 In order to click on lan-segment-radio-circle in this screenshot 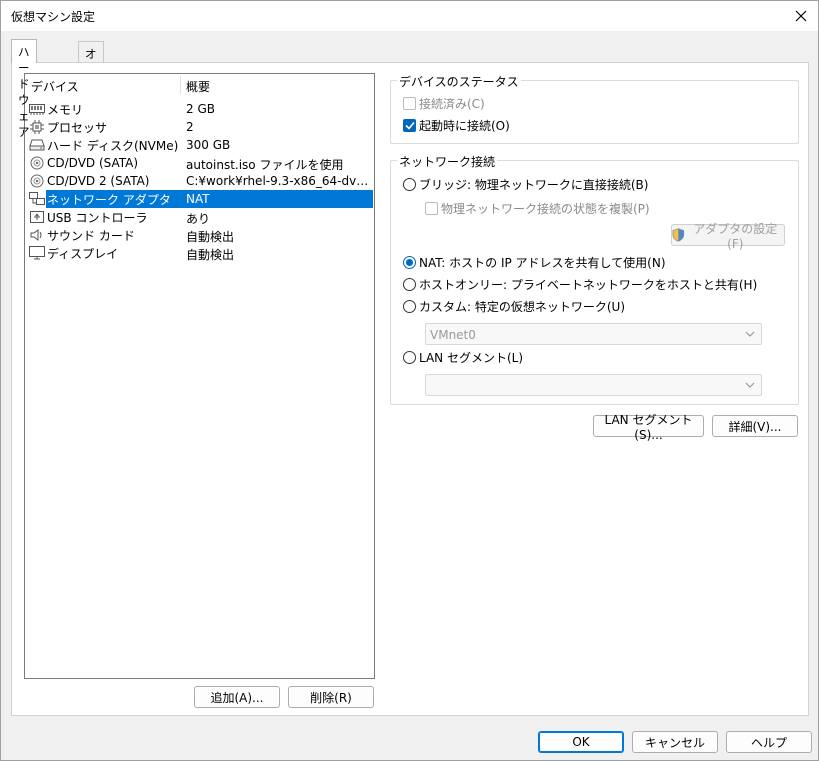, I will do `click(409, 357)`.